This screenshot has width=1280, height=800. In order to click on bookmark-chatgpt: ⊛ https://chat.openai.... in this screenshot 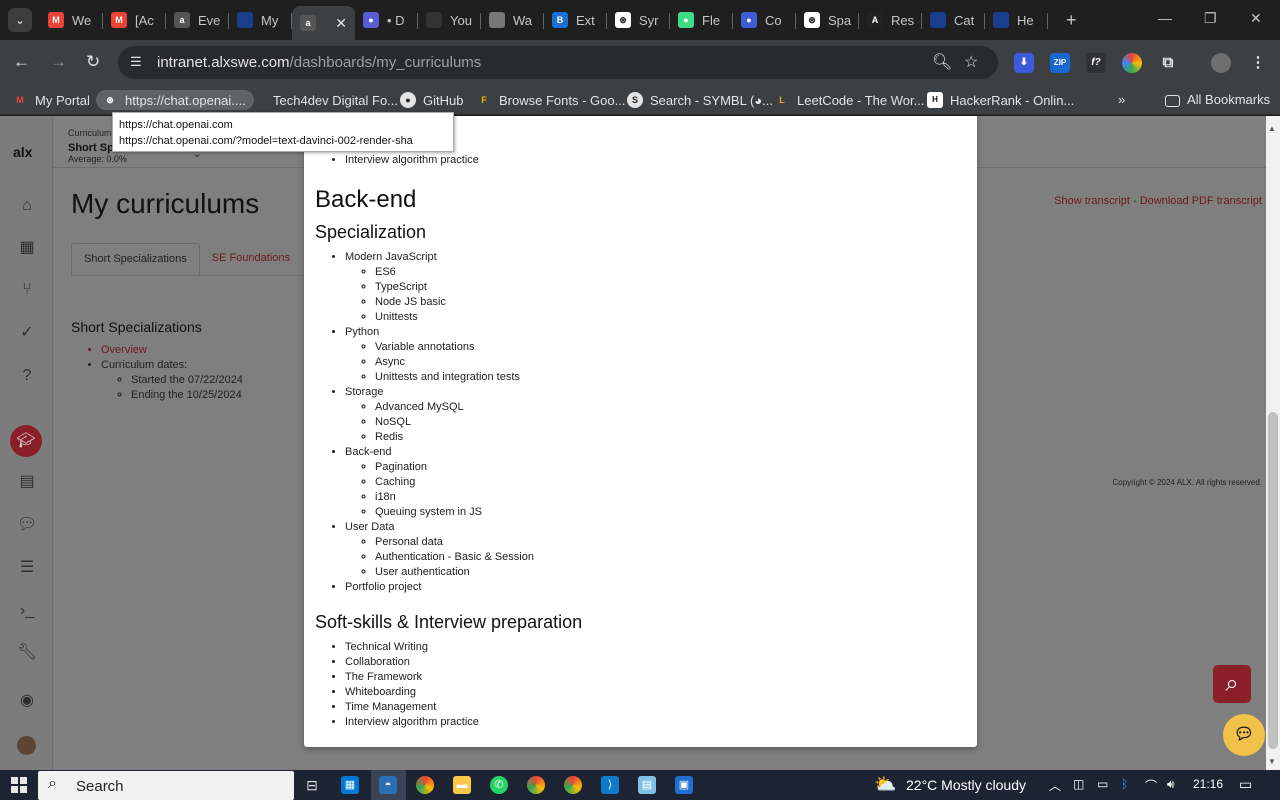, I will do `click(175, 100)`.